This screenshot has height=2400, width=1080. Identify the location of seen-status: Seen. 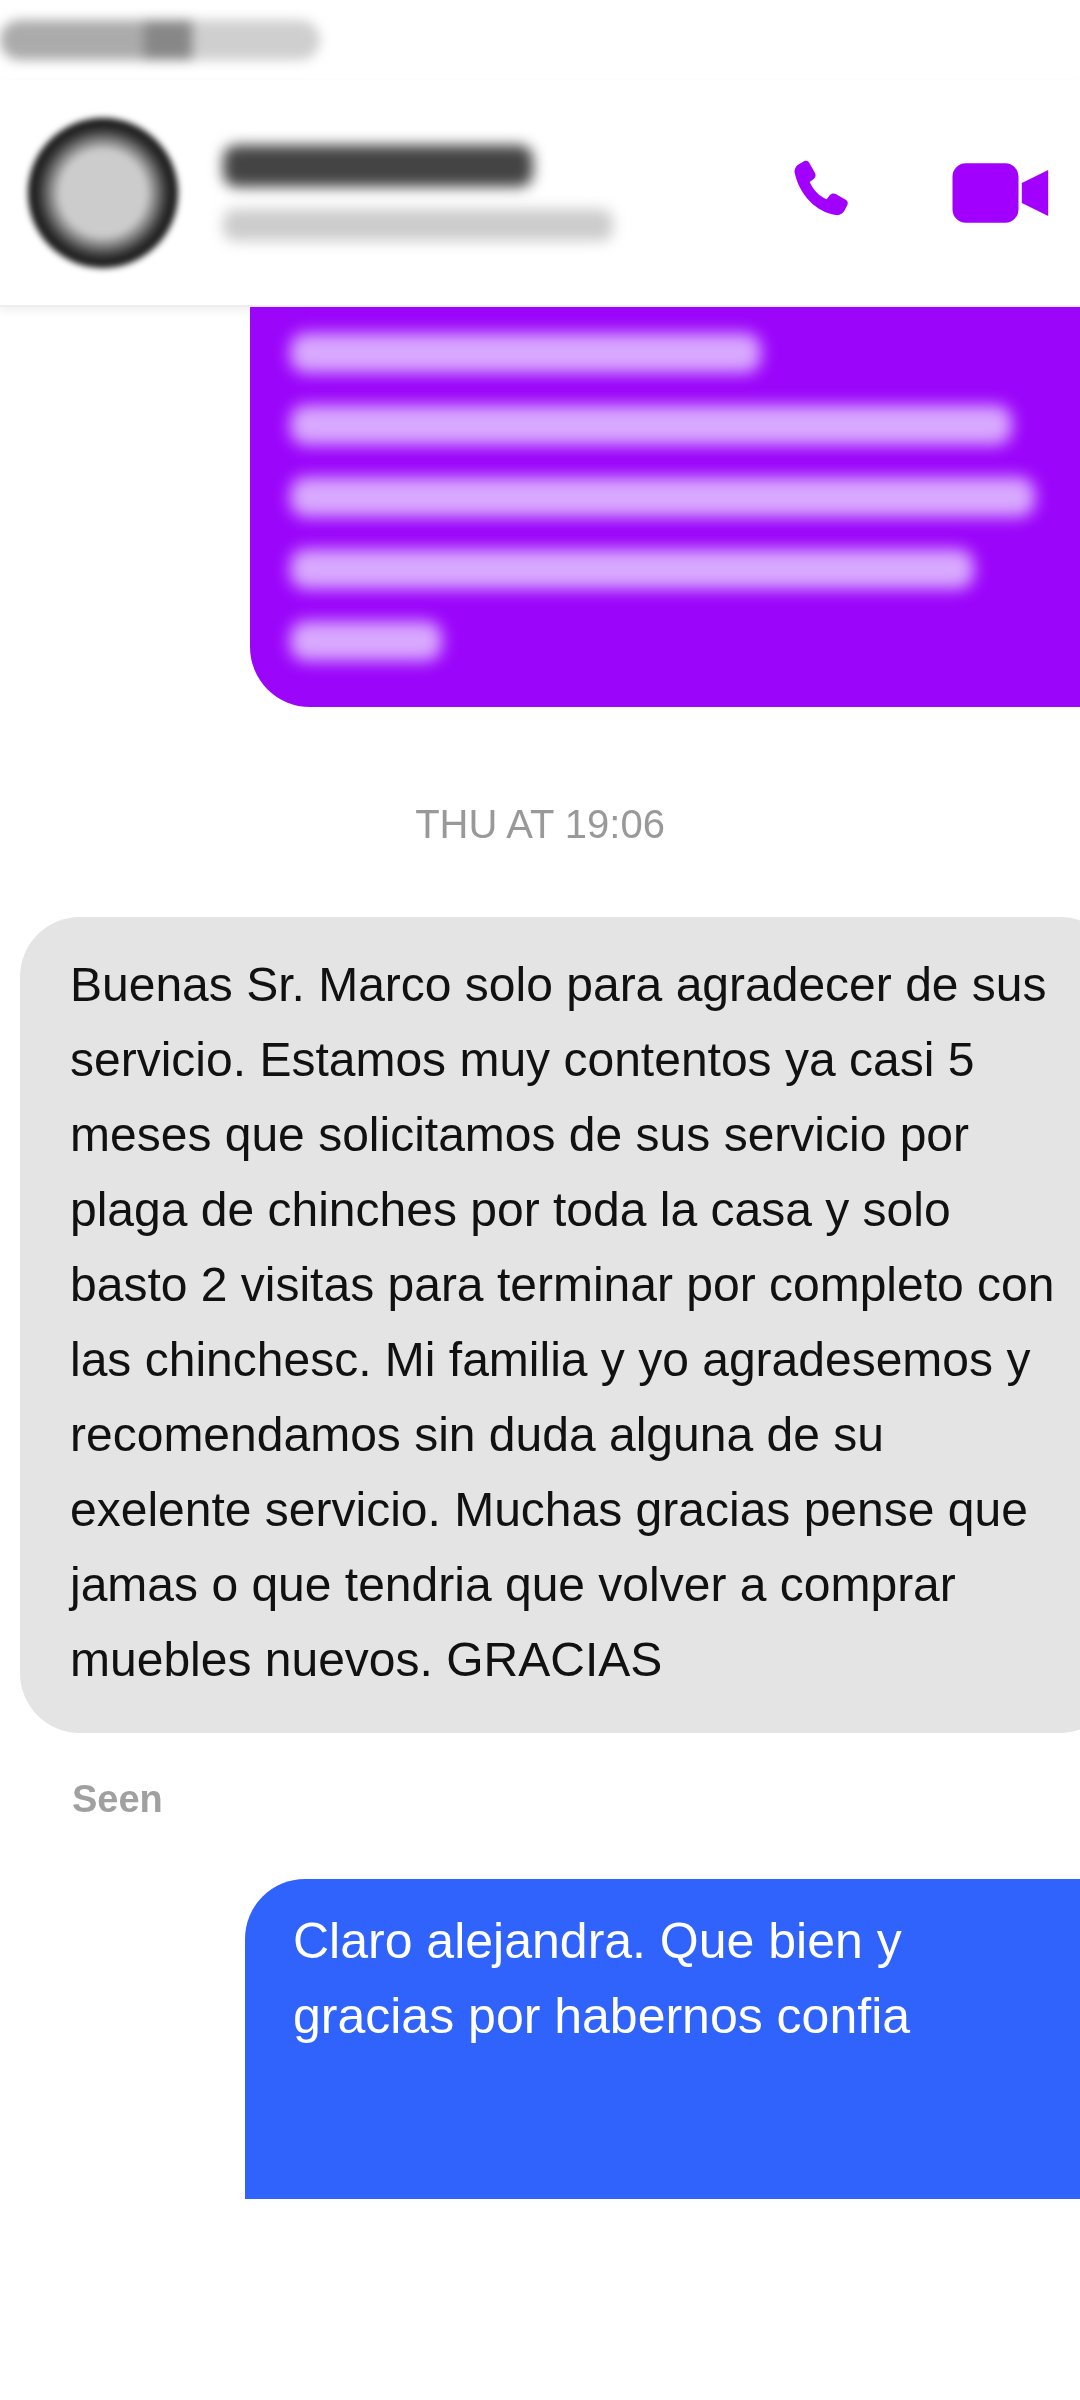
(118, 1799).